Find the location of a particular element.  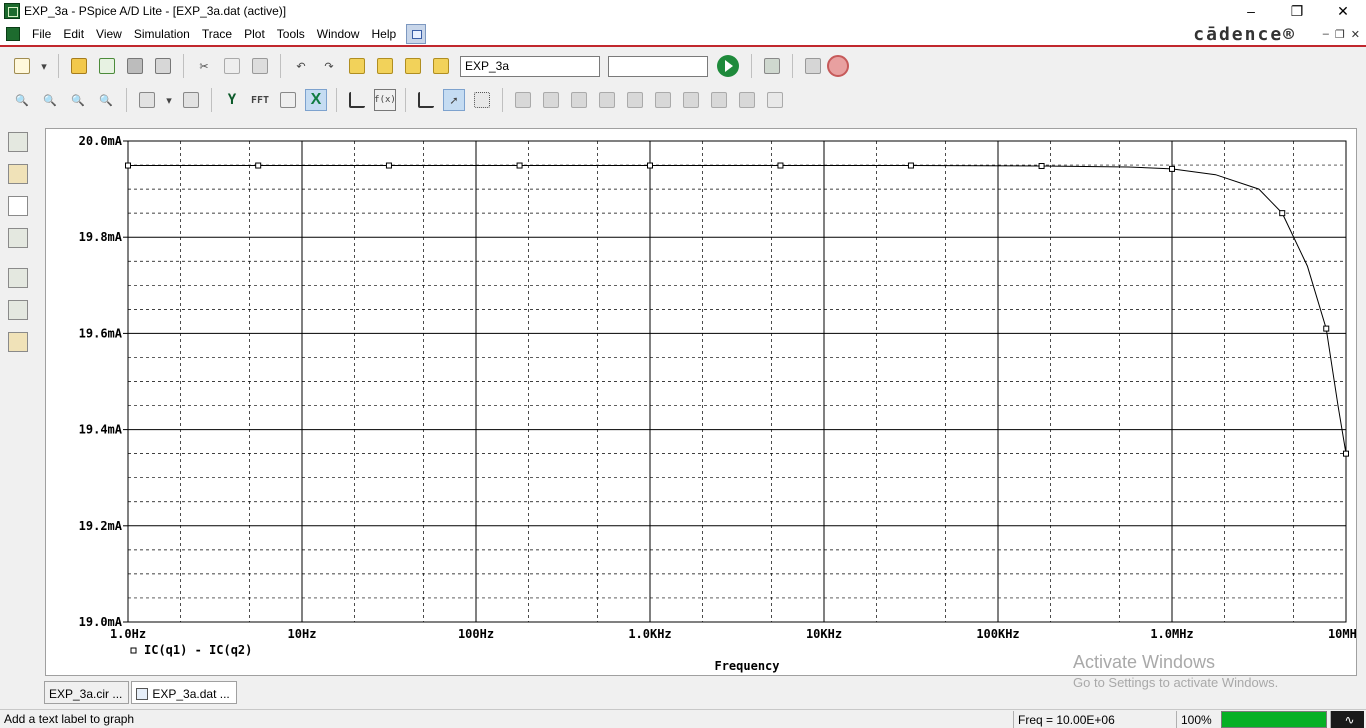

log-y-axis-icon is located at coordinates (191, 100).